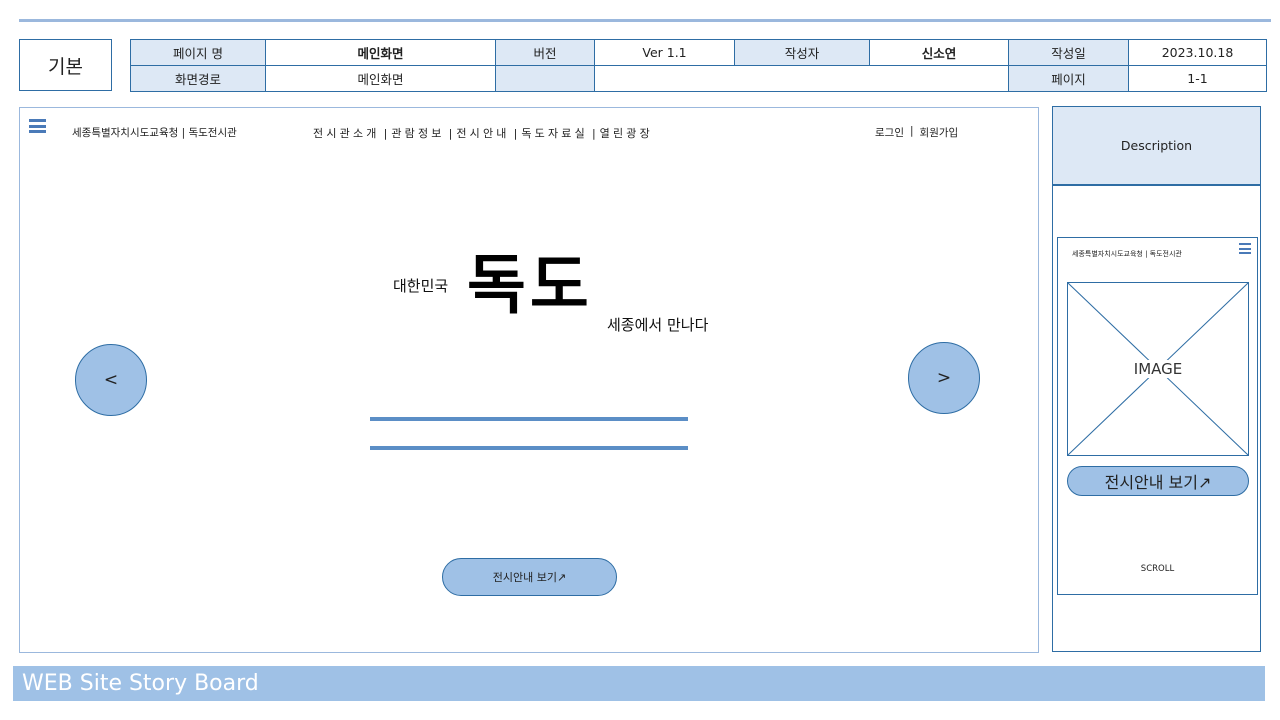 Image resolution: width=1280 pixels, height=720 pixels. I want to click on meta-row-2: 화면경로 메인화면 페이지 1-1, so click(698, 78).